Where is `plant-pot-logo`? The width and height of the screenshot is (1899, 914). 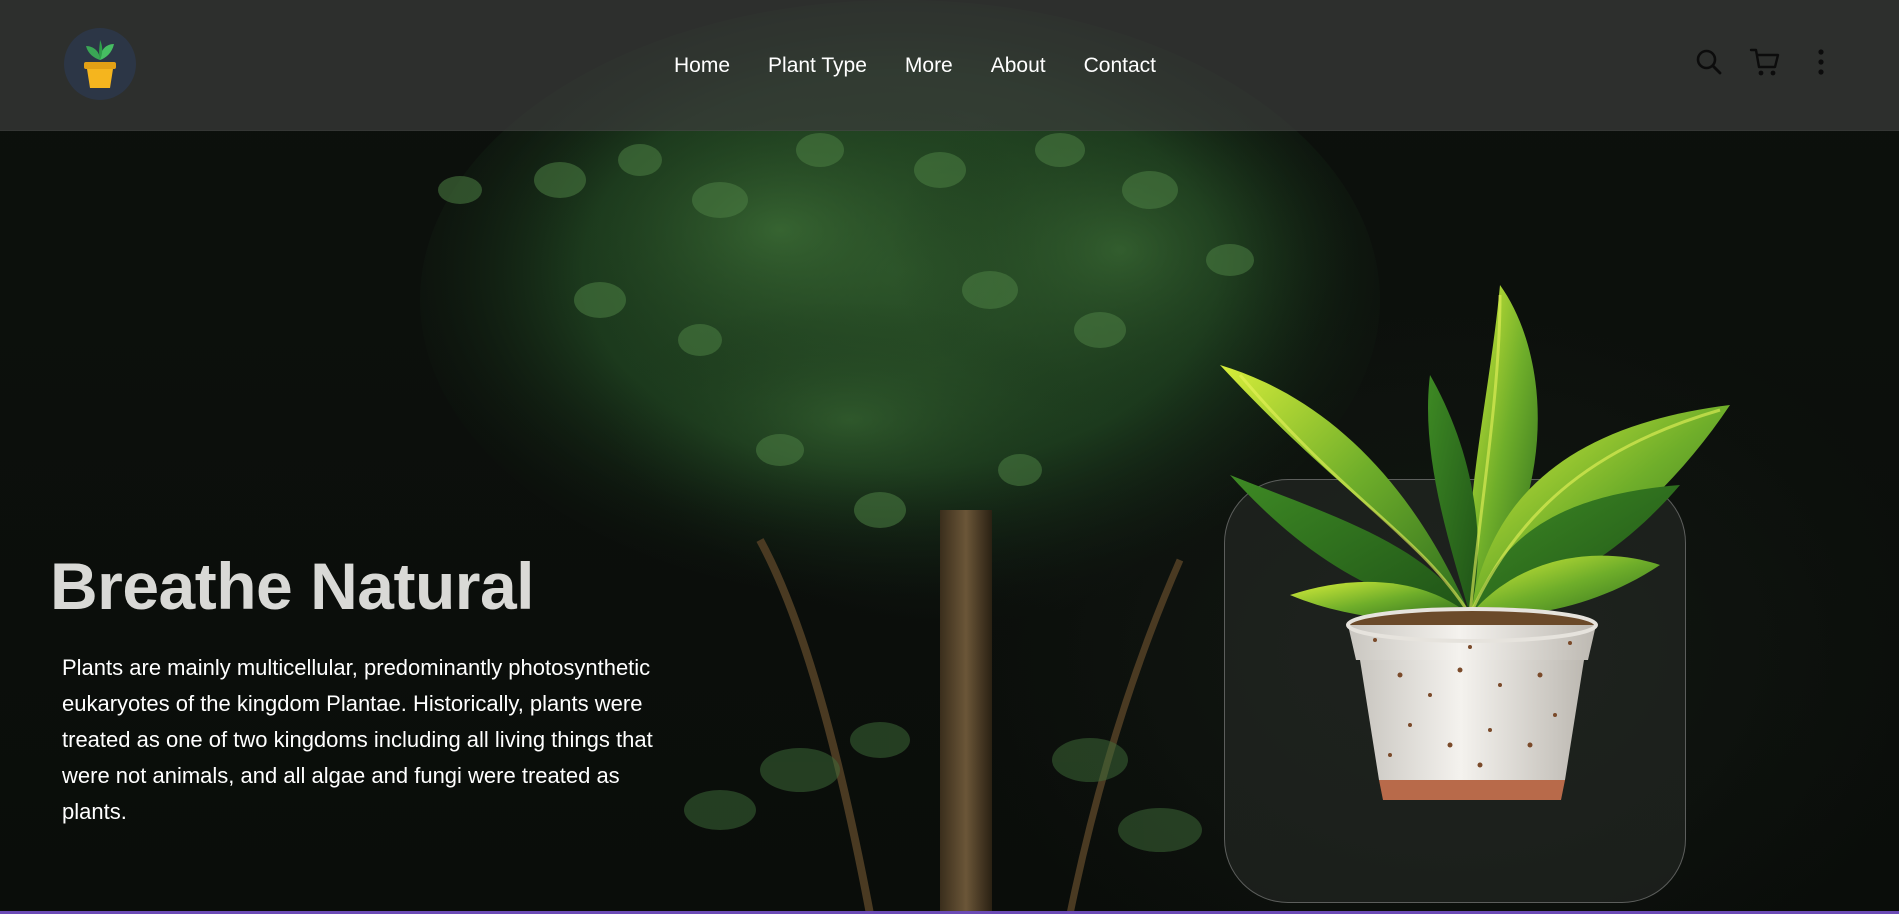
plant-pot-logo is located at coordinates (100, 64).